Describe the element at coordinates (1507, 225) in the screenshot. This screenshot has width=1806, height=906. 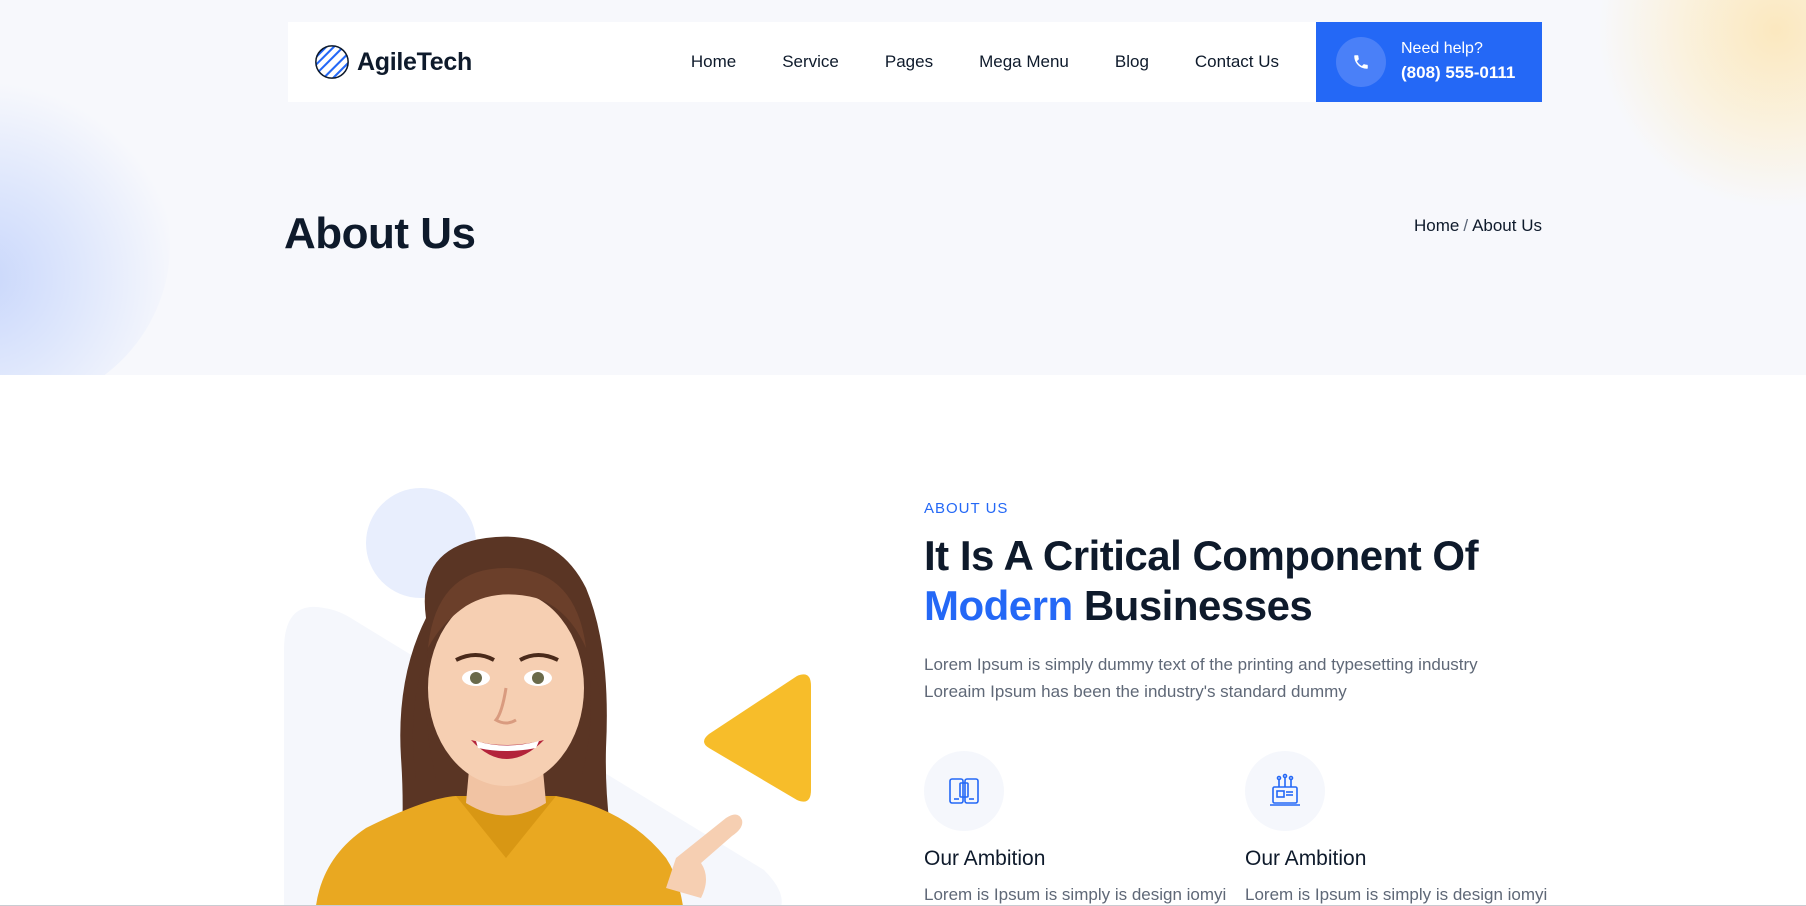
I see `breadcrumb-current: About Us` at that location.